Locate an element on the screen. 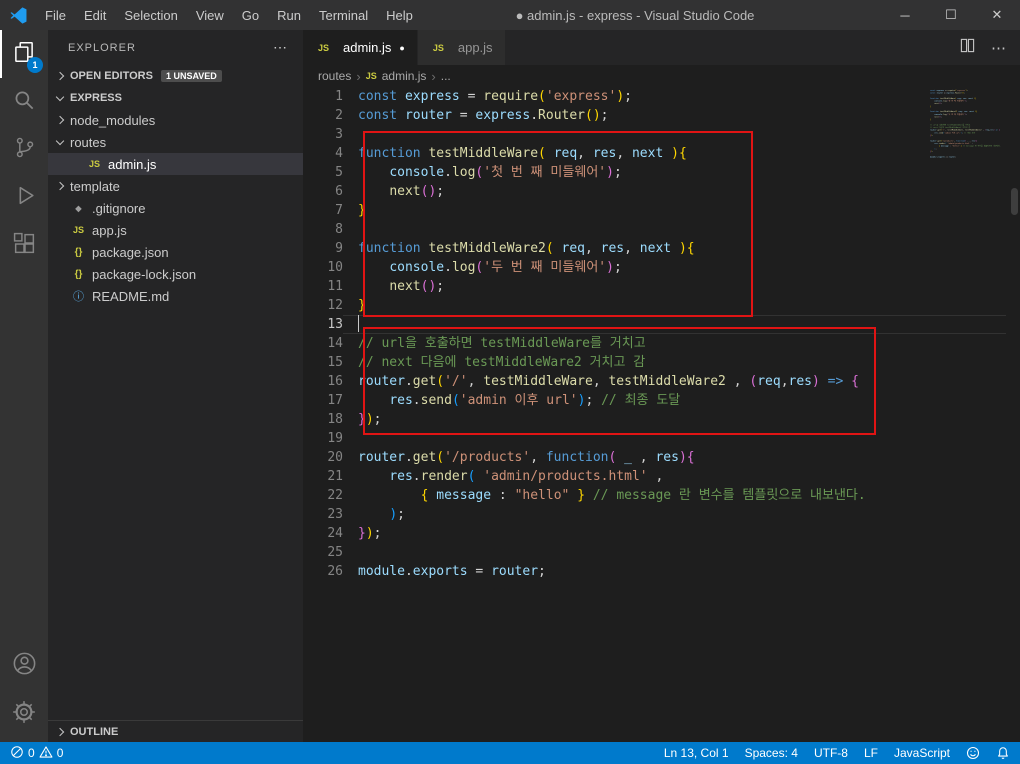 Image resolution: width=1020 pixels, height=764 pixels. line-number: 18 is located at coordinates (335, 419).